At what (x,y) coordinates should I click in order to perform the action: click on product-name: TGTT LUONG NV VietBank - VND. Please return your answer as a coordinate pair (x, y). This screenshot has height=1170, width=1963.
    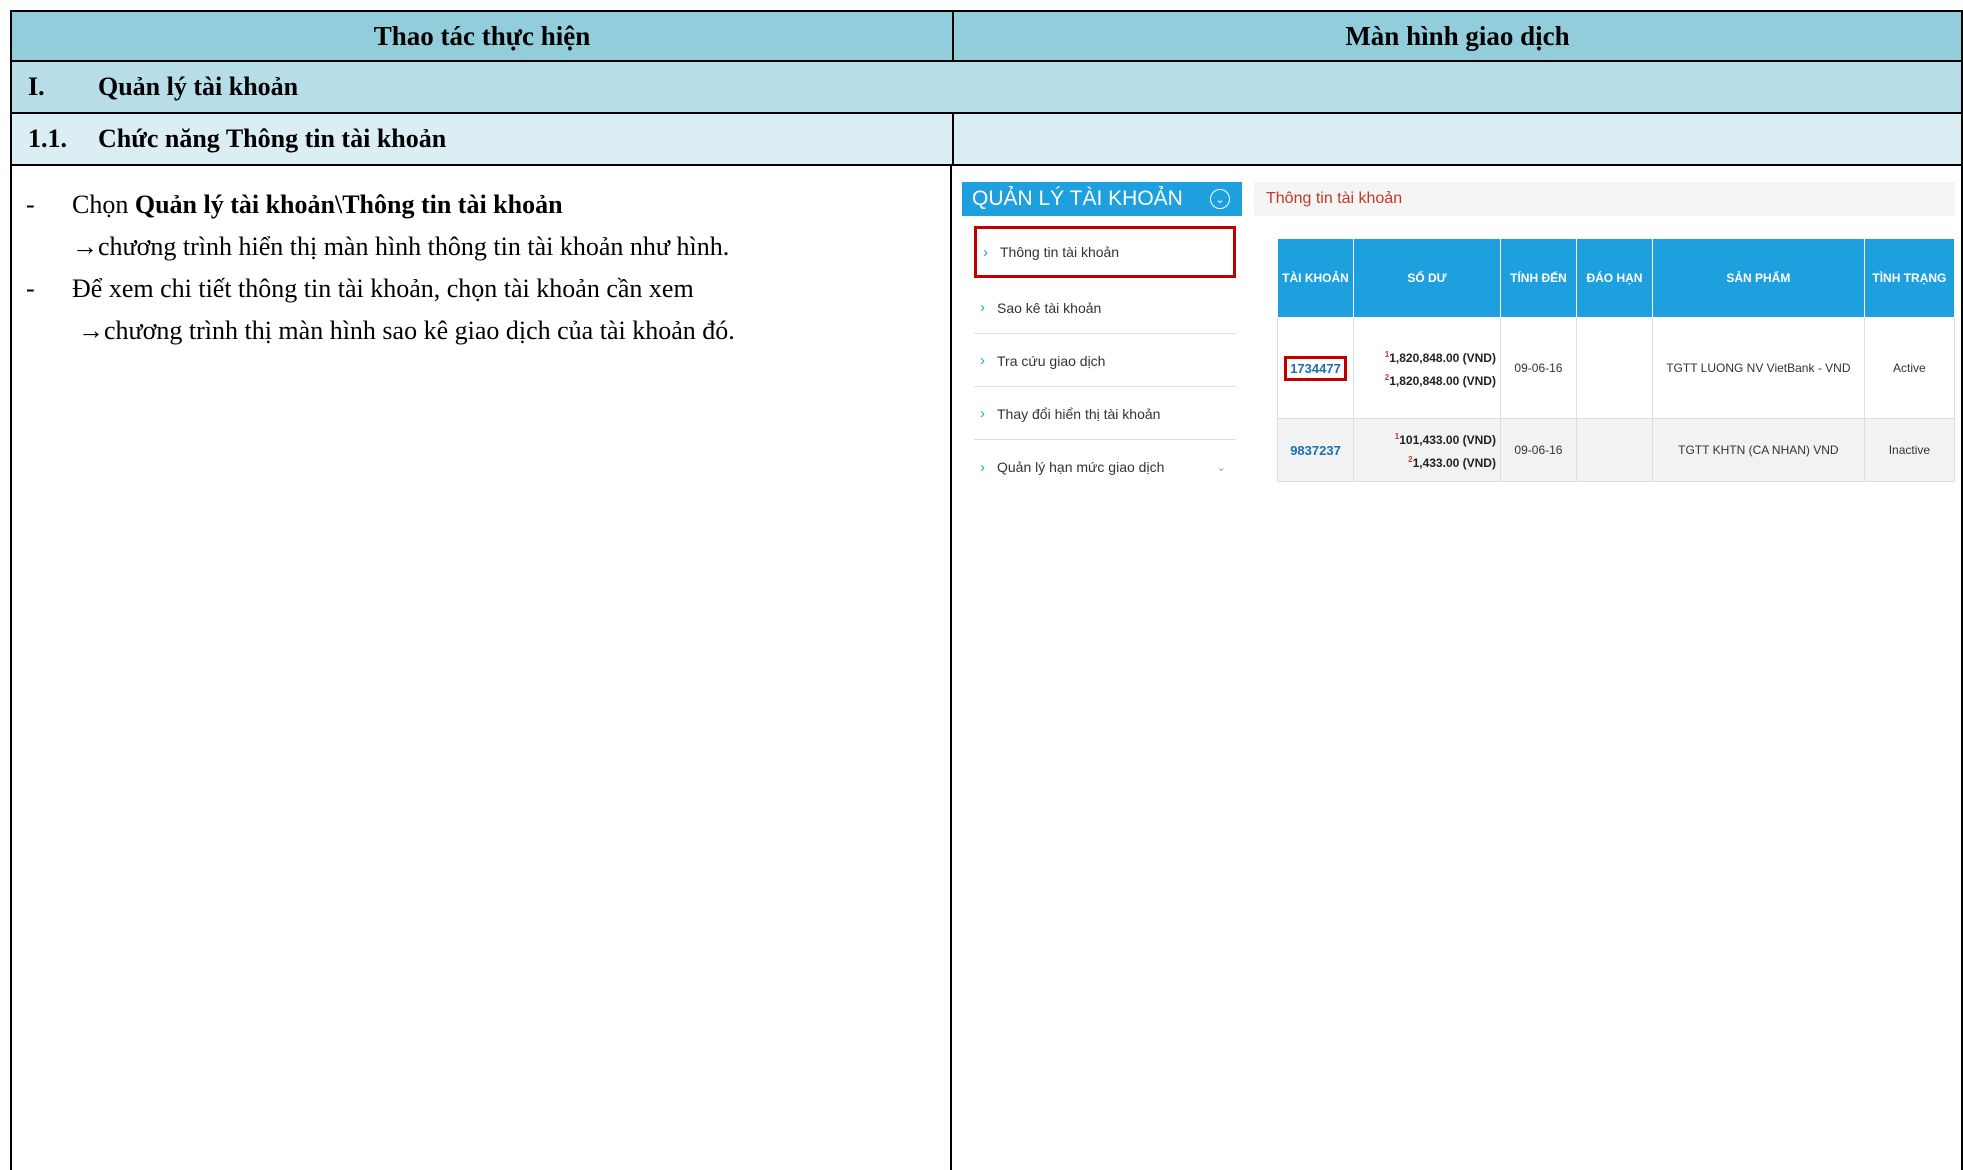
    Looking at the image, I should click on (1758, 368).